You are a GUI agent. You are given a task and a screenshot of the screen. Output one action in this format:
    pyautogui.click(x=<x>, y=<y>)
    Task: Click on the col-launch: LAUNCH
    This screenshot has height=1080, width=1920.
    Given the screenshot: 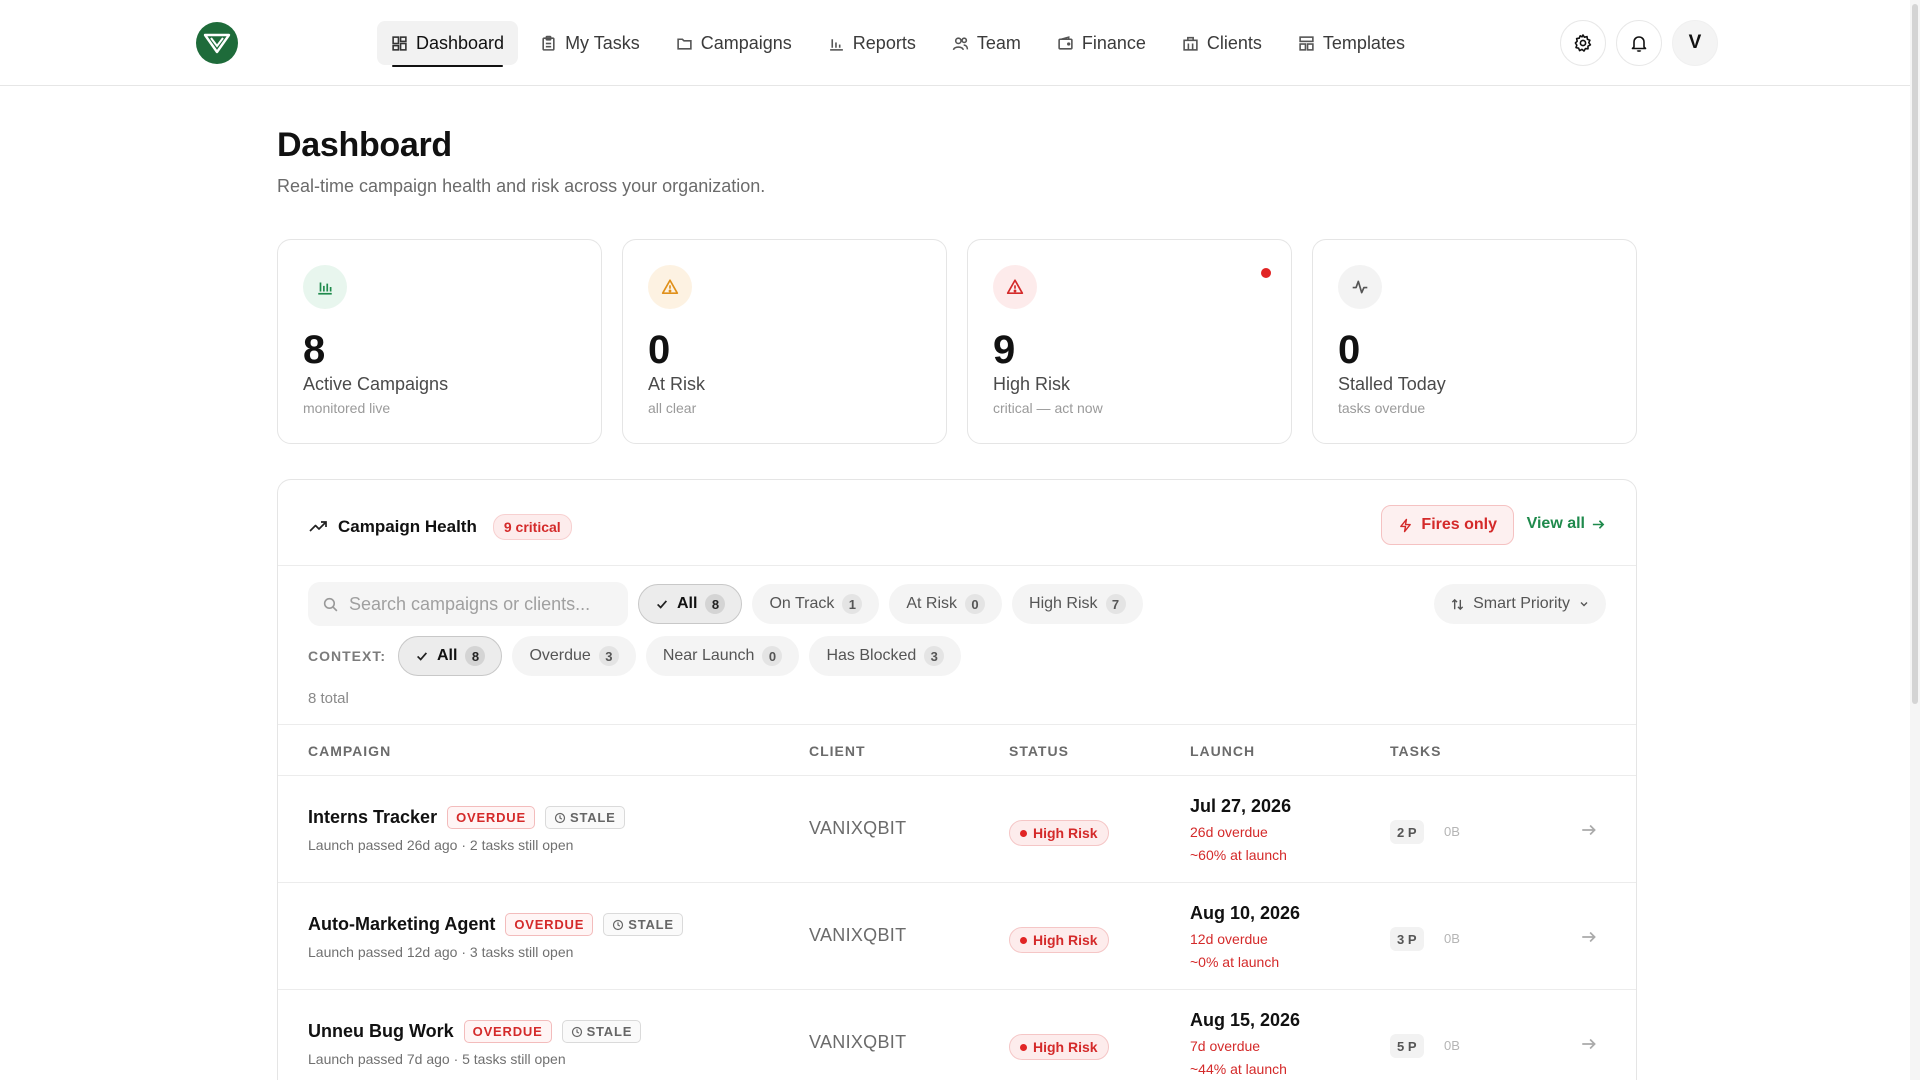 What is the action you would take?
    pyautogui.click(x=1222, y=751)
    